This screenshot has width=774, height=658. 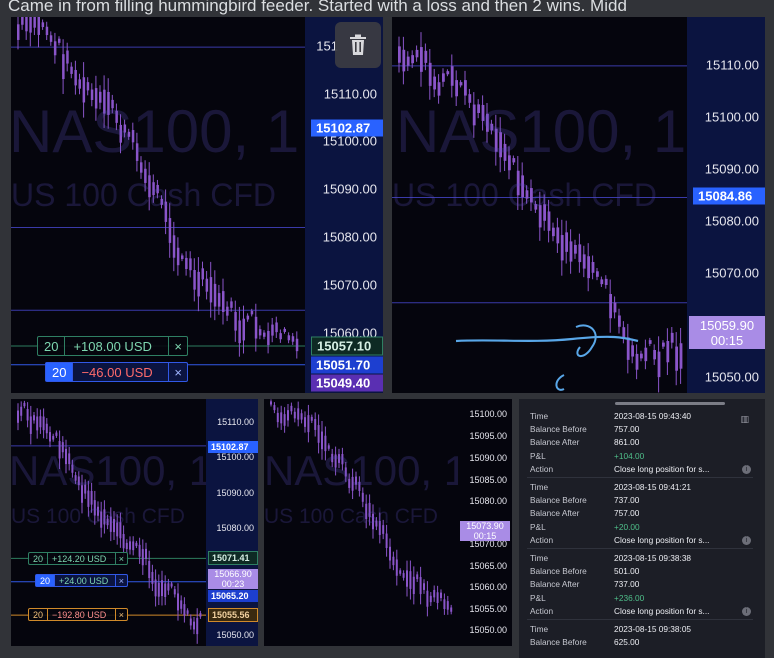 What do you see at coordinates (558, 500) in the screenshot?
I see `history-key: Balance Before` at bounding box center [558, 500].